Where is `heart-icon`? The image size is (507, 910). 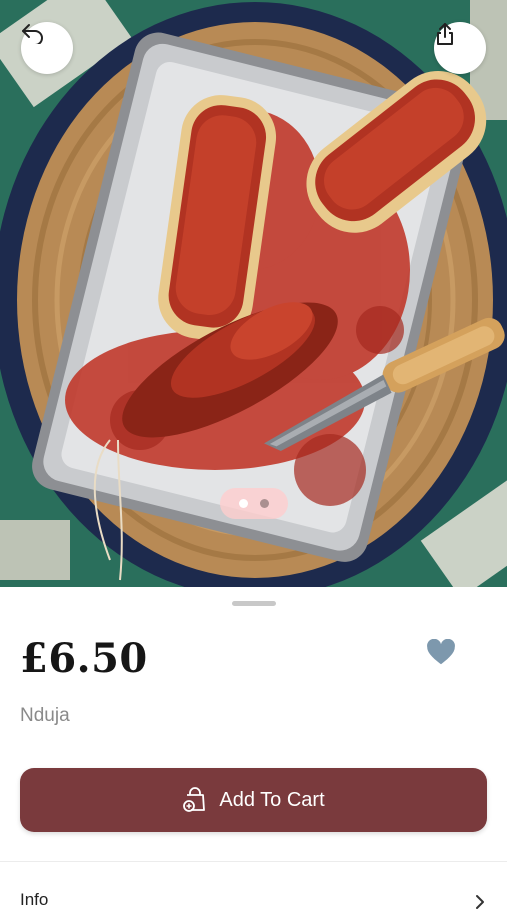 heart-icon is located at coordinates (441, 651).